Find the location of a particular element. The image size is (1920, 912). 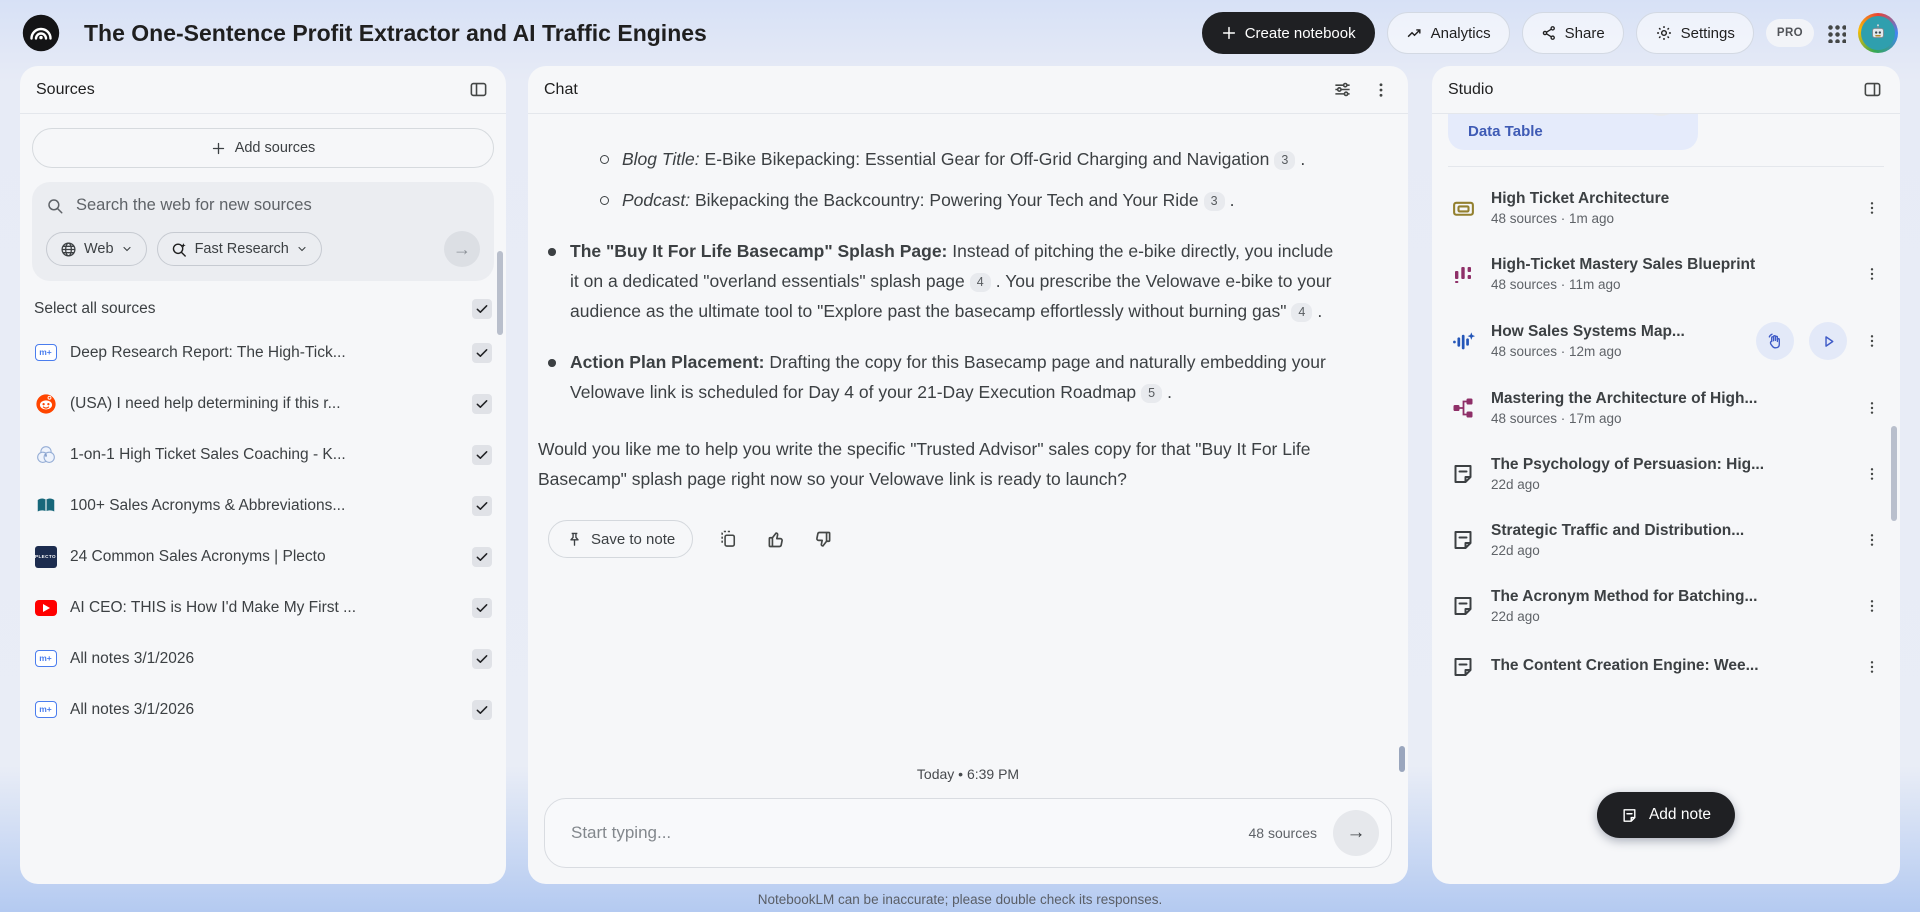

data-table-chip: Data Table is located at coordinates (1573, 132).